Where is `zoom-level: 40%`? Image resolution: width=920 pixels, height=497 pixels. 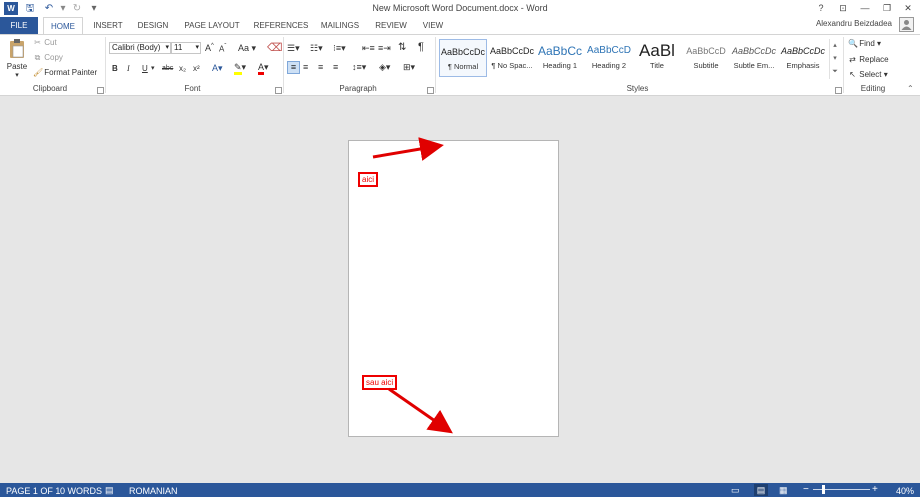 zoom-level: 40% is located at coordinates (905, 491).